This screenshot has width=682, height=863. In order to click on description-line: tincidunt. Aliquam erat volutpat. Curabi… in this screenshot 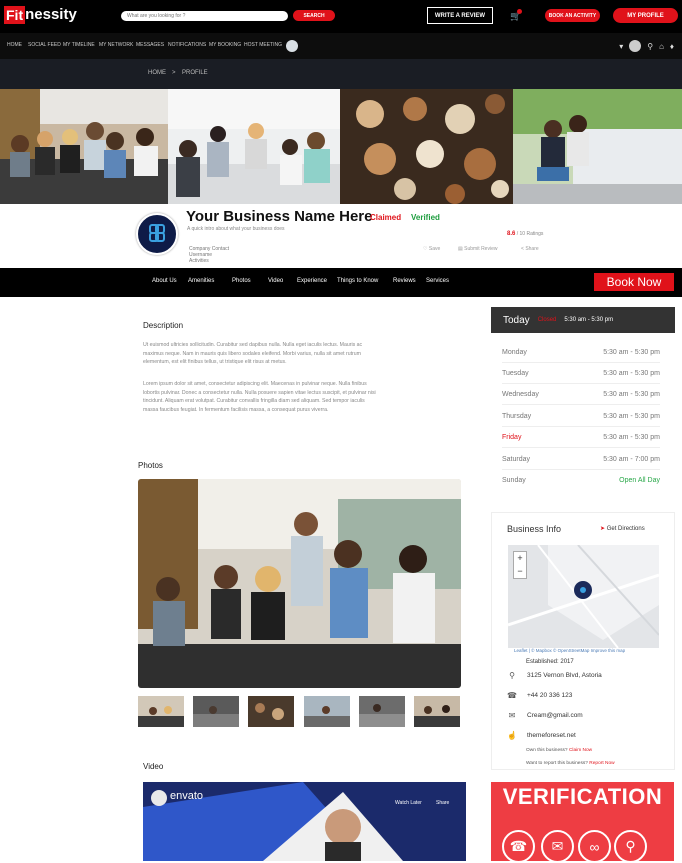, I will do `click(254, 401)`.